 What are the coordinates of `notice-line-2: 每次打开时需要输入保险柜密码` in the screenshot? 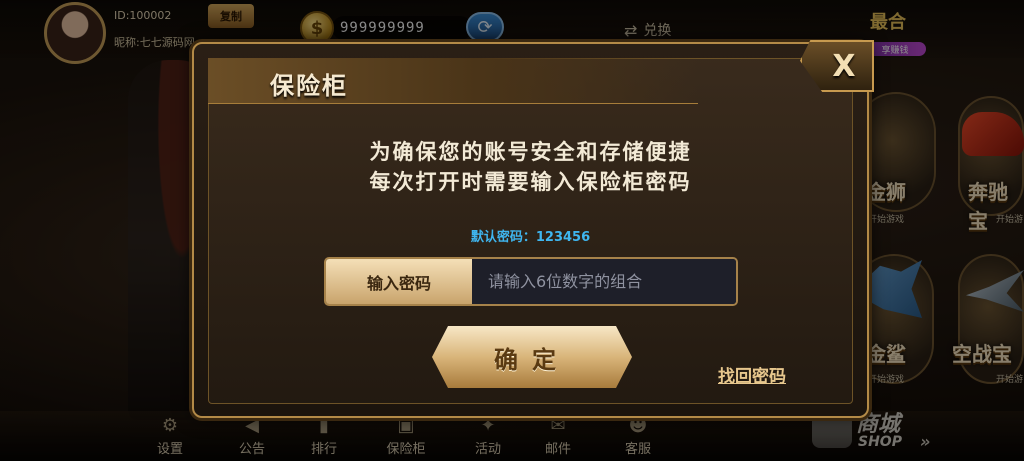 It's located at (530, 182).